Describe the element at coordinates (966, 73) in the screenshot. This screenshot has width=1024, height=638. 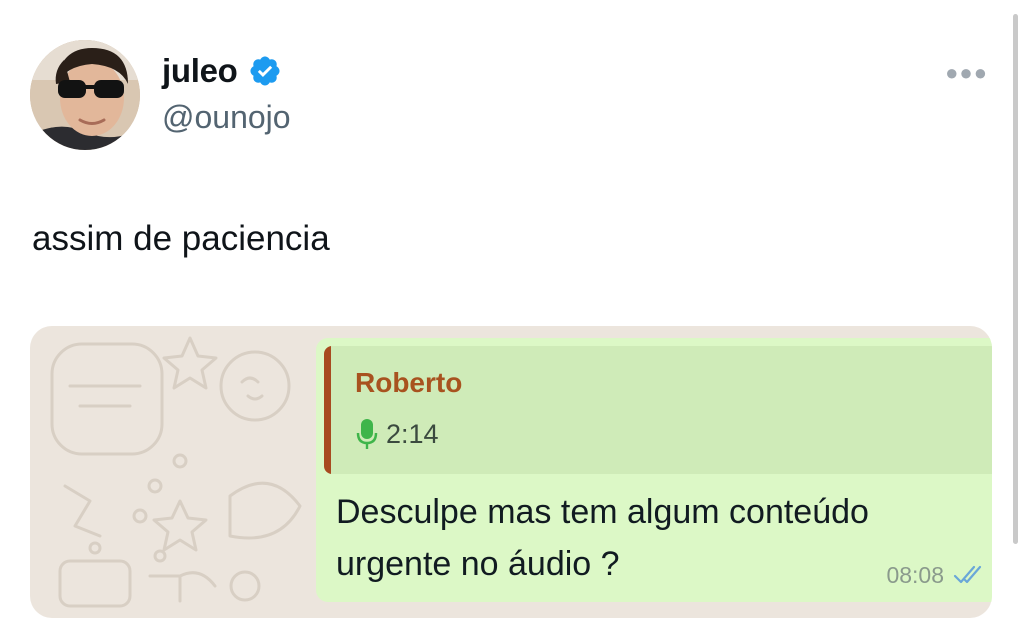
I see `more-horizontal-icon: ●●●` at that location.